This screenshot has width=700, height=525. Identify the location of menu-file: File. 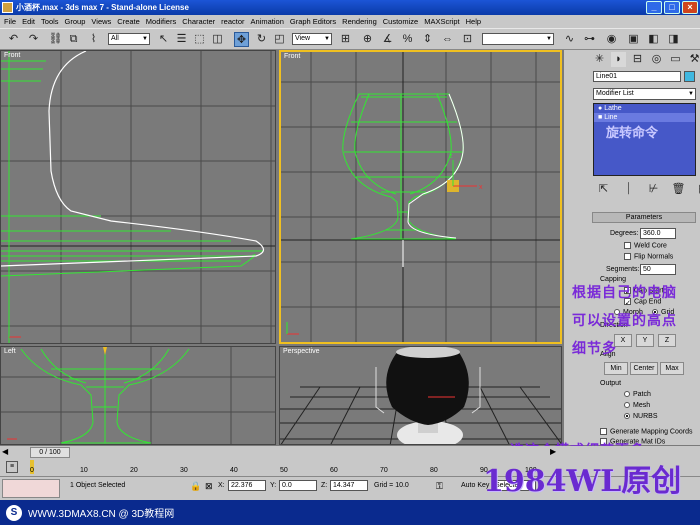
(10, 21).